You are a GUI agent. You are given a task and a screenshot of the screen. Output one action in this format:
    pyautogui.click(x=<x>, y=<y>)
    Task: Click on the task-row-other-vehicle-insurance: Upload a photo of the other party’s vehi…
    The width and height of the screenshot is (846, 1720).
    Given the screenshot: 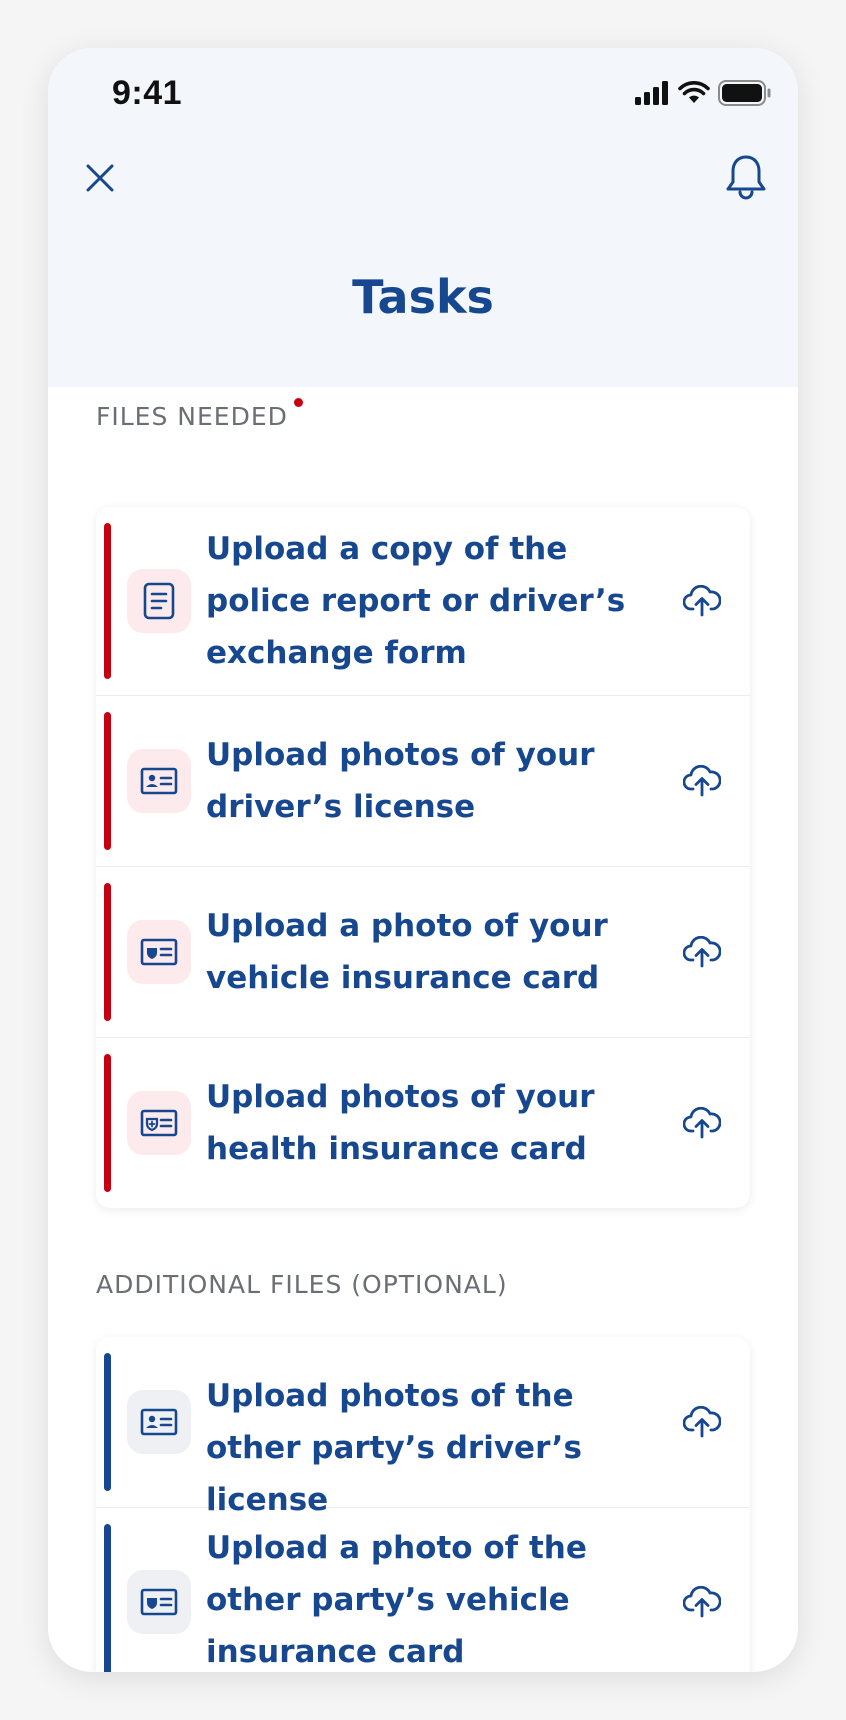 What is the action you would take?
    pyautogui.click(x=423, y=1590)
    